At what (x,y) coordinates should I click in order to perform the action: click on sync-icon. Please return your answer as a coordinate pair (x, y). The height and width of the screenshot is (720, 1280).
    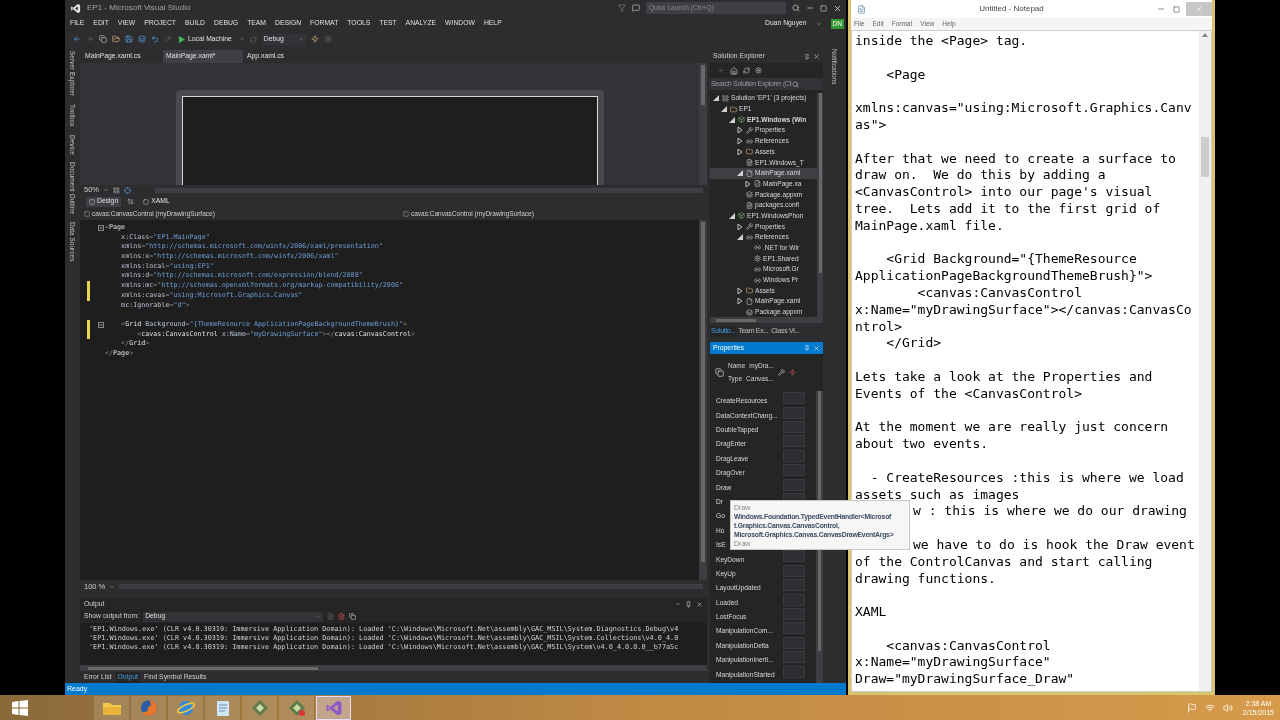
    Looking at the image, I should click on (746, 70).